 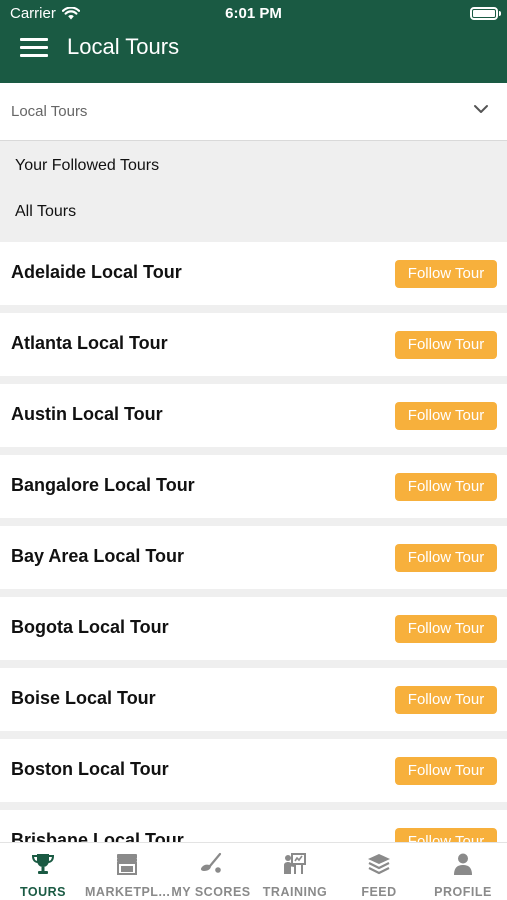 I want to click on status-bar: Carrier 6:01 PM, so click(x=253, y=14).